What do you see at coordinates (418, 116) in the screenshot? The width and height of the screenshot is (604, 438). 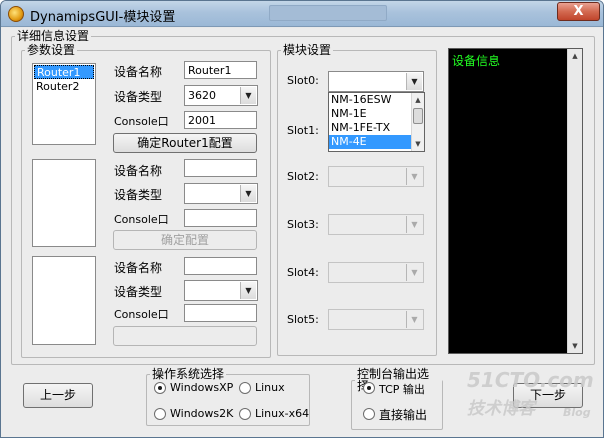 I see `scroll-thumb` at bounding box center [418, 116].